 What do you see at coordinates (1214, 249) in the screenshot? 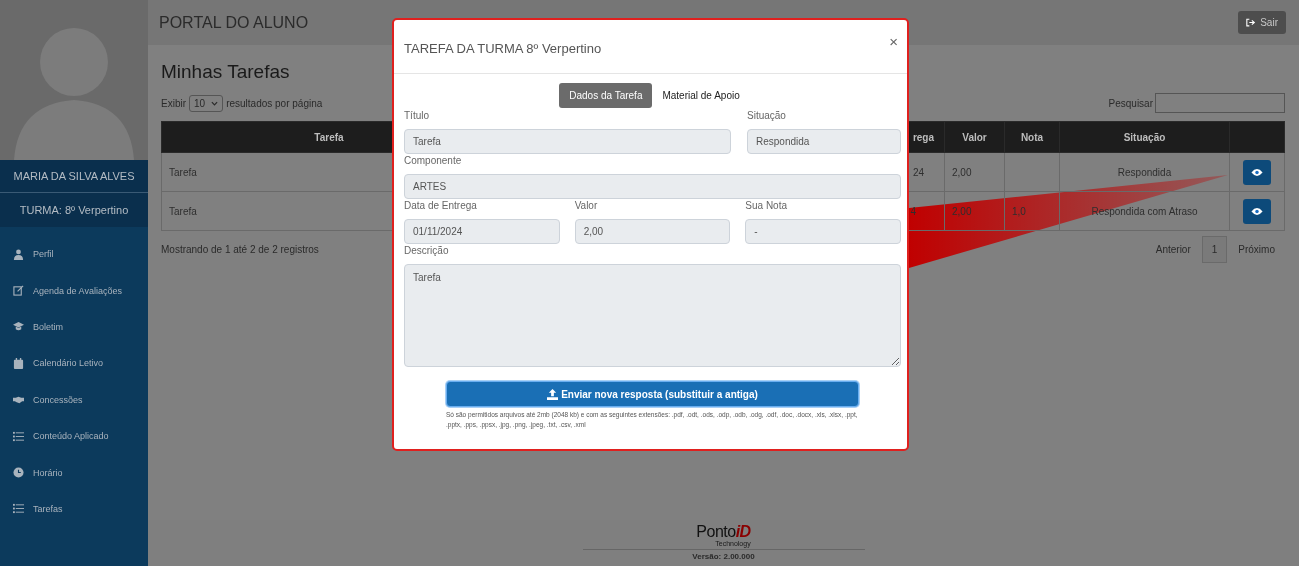
I see `page-button: 1` at bounding box center [1214, 249].